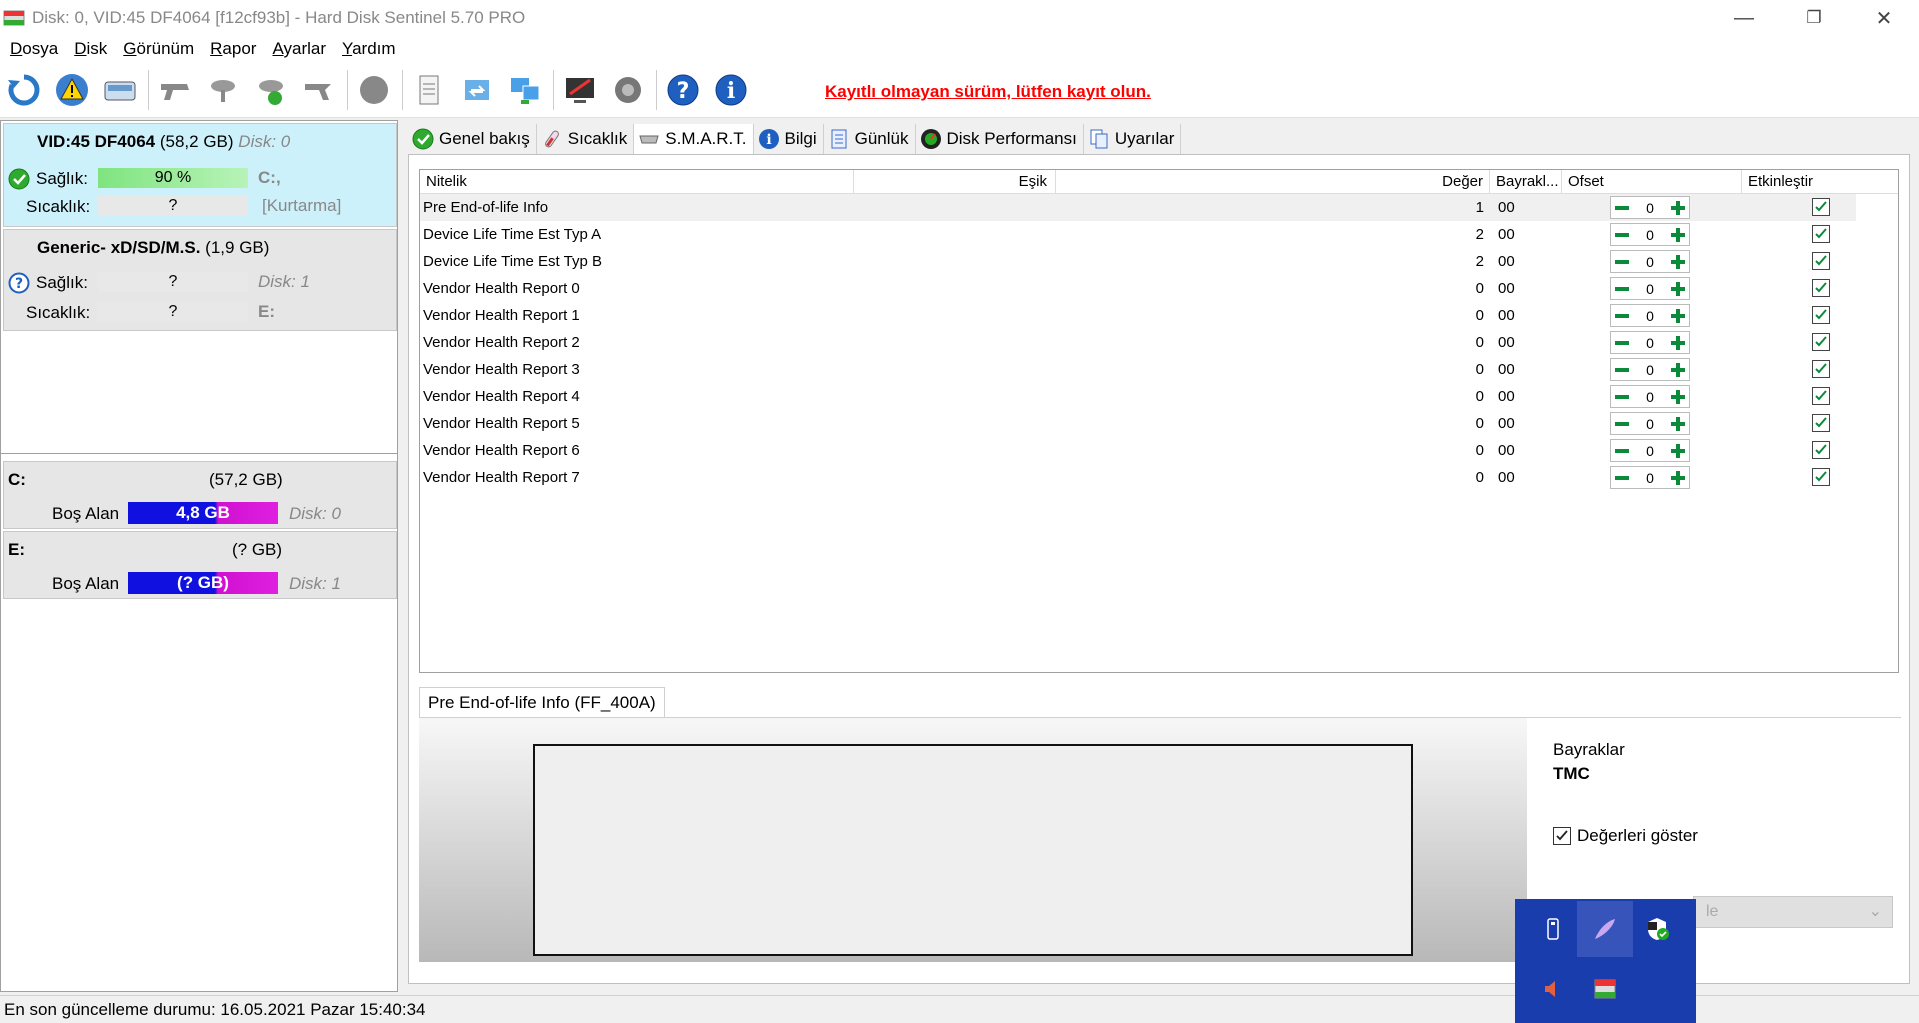  I want to click on monitor-icon, so click(580, 90).